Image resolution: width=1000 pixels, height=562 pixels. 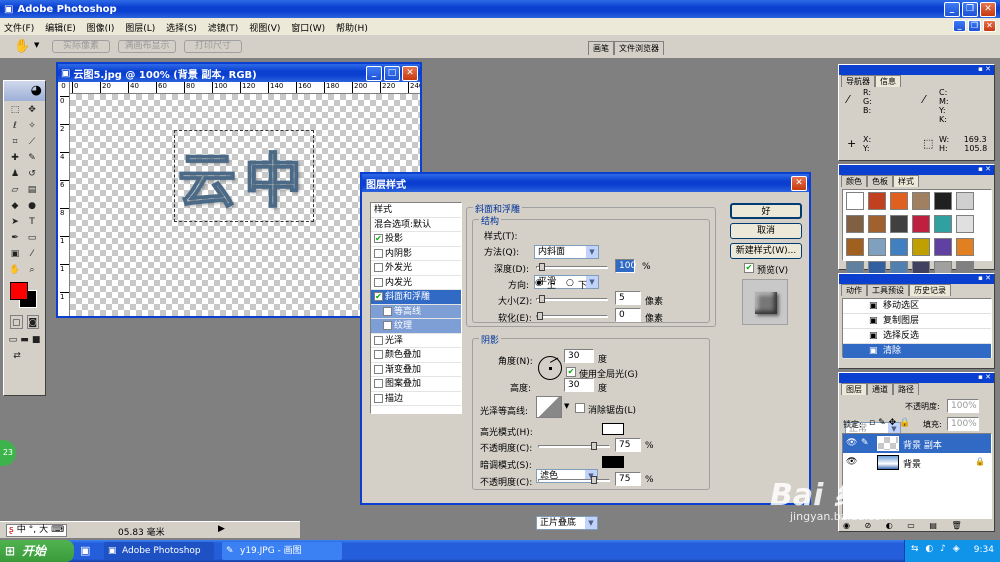 What do you see at coordinates (628, 315) in the screenshot?
I see `soften-input: 0` at bounding box center [628, 315].